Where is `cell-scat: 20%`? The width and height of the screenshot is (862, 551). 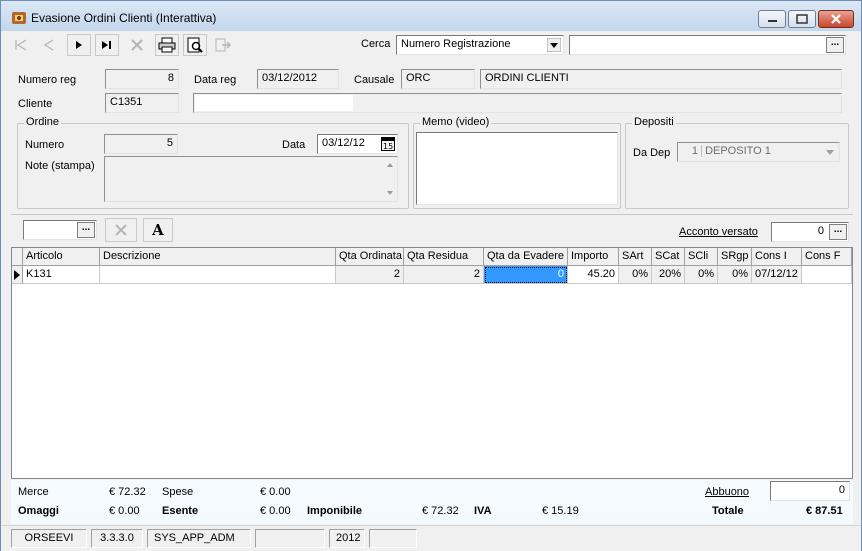 cell-scat: 20% is located at coordinates (668, 275).